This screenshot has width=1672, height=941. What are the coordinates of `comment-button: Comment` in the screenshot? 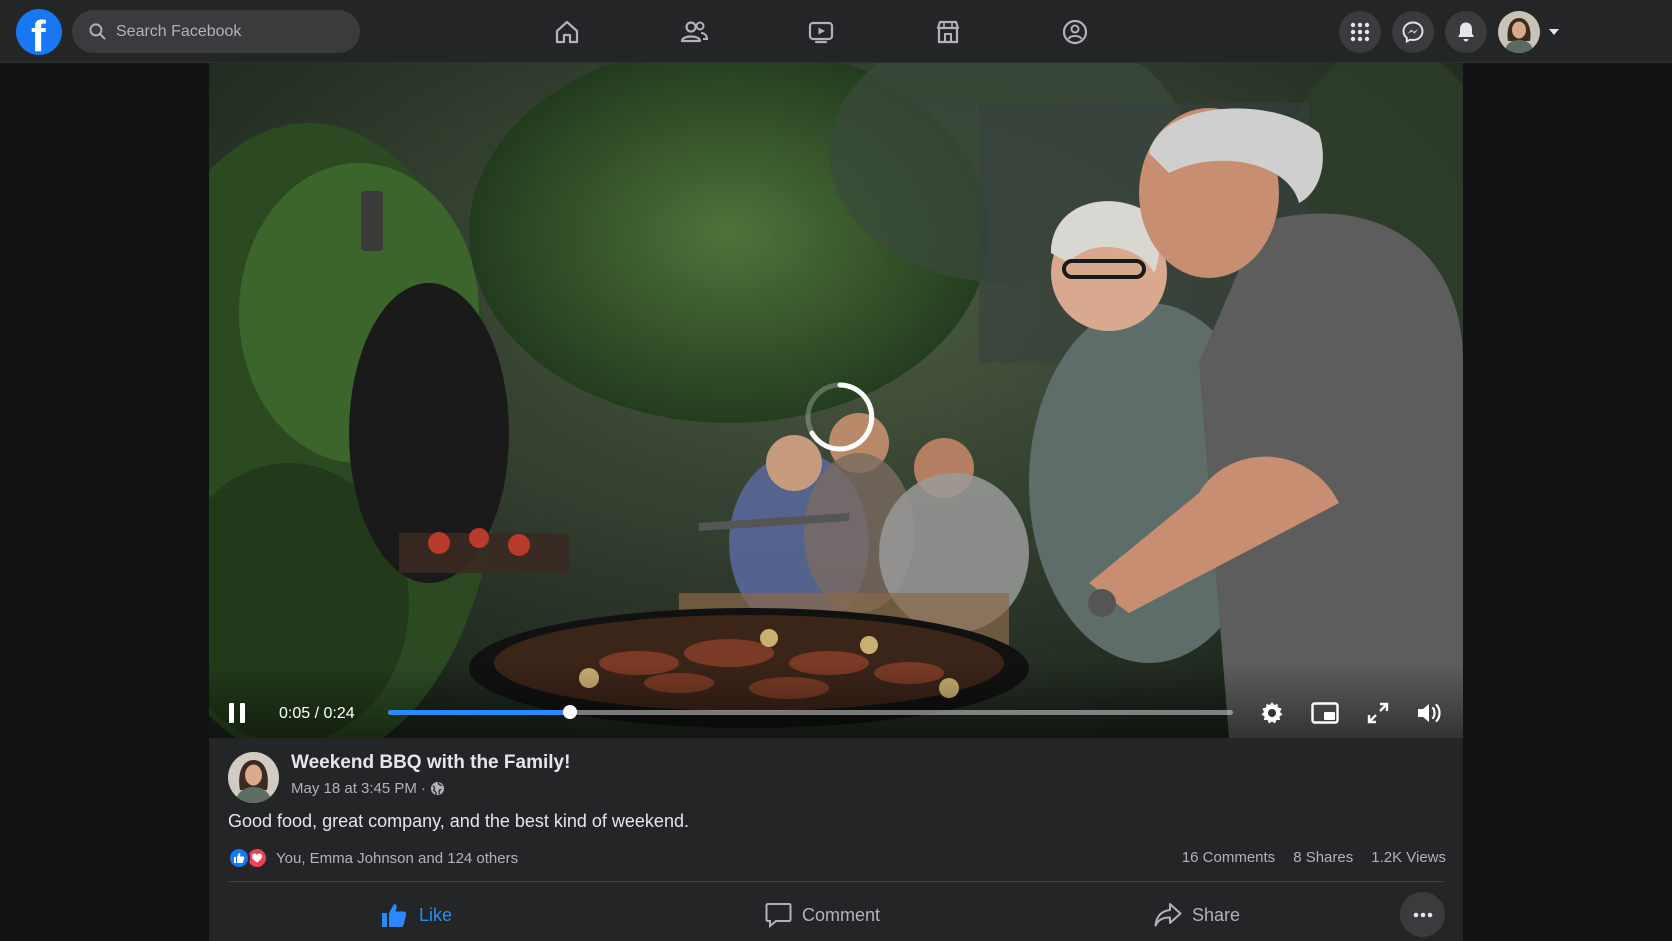 It's located at (822, 915).